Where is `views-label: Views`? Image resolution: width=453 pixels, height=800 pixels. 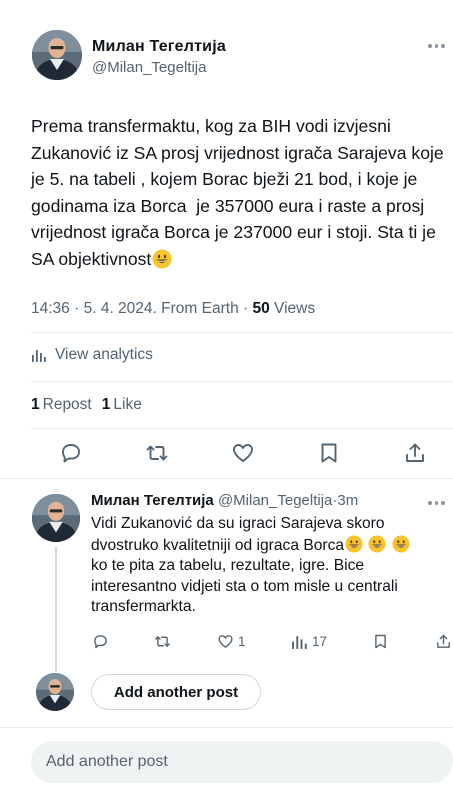 views-label: Views is located at coordinates (295, 308).